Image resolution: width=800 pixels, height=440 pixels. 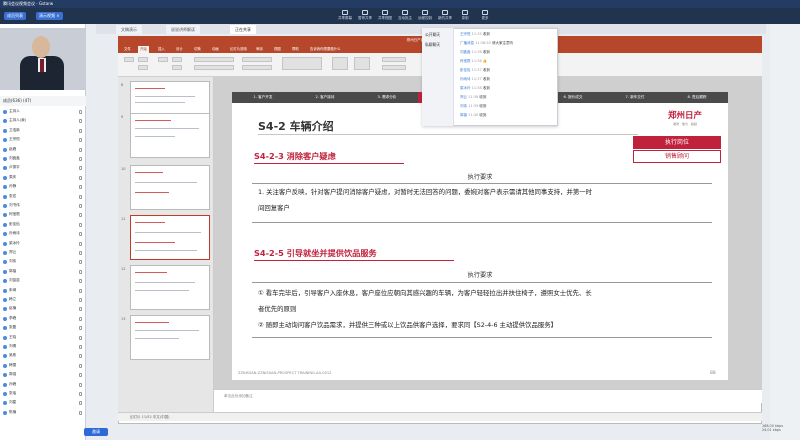 What do you see at coordinates (488, 396) in the screenshot?
I see `notes-pane: 单击此处添加备注` at bounding box center [488, 396].